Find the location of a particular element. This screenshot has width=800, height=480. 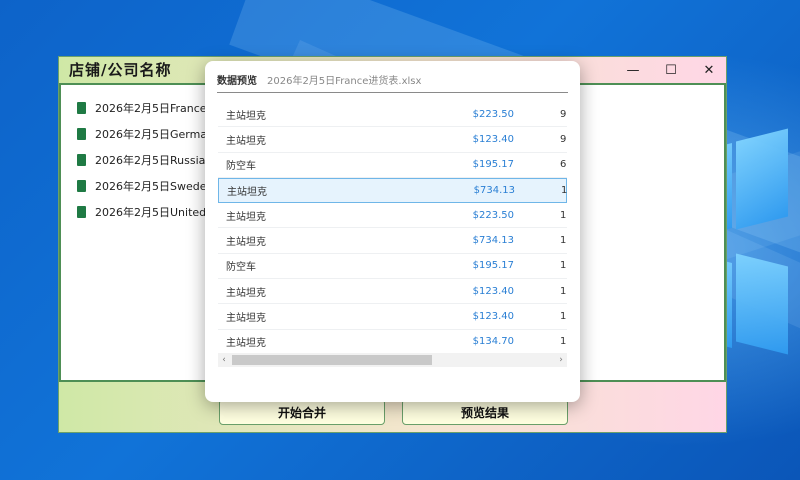

table-row: 主站坦克 $223.50 9 is located at coordinates (392, 115).